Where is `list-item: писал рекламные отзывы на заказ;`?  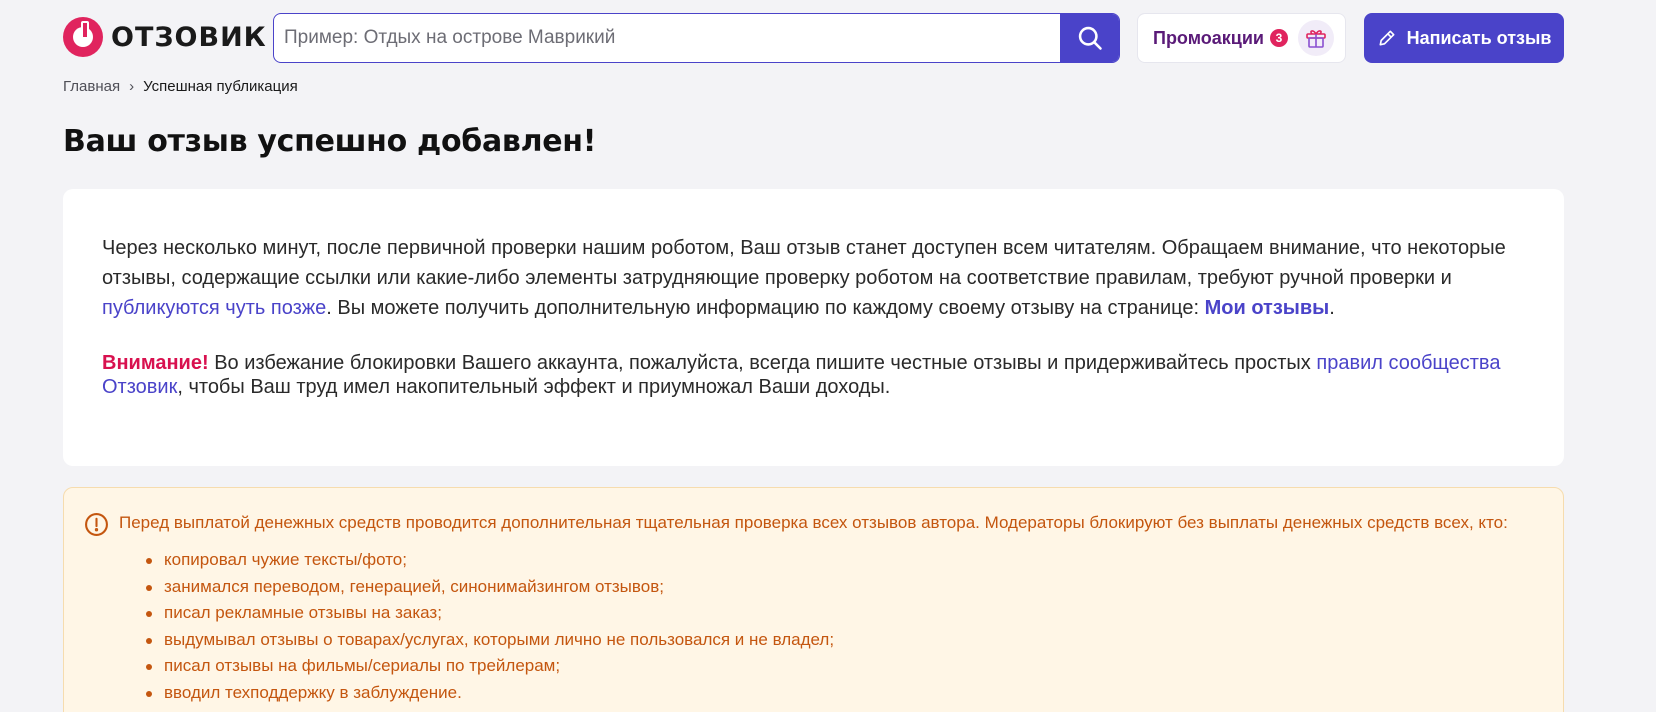
list-item: писал рекламные отзывы на заказ; is located at coordinates (839, 613).